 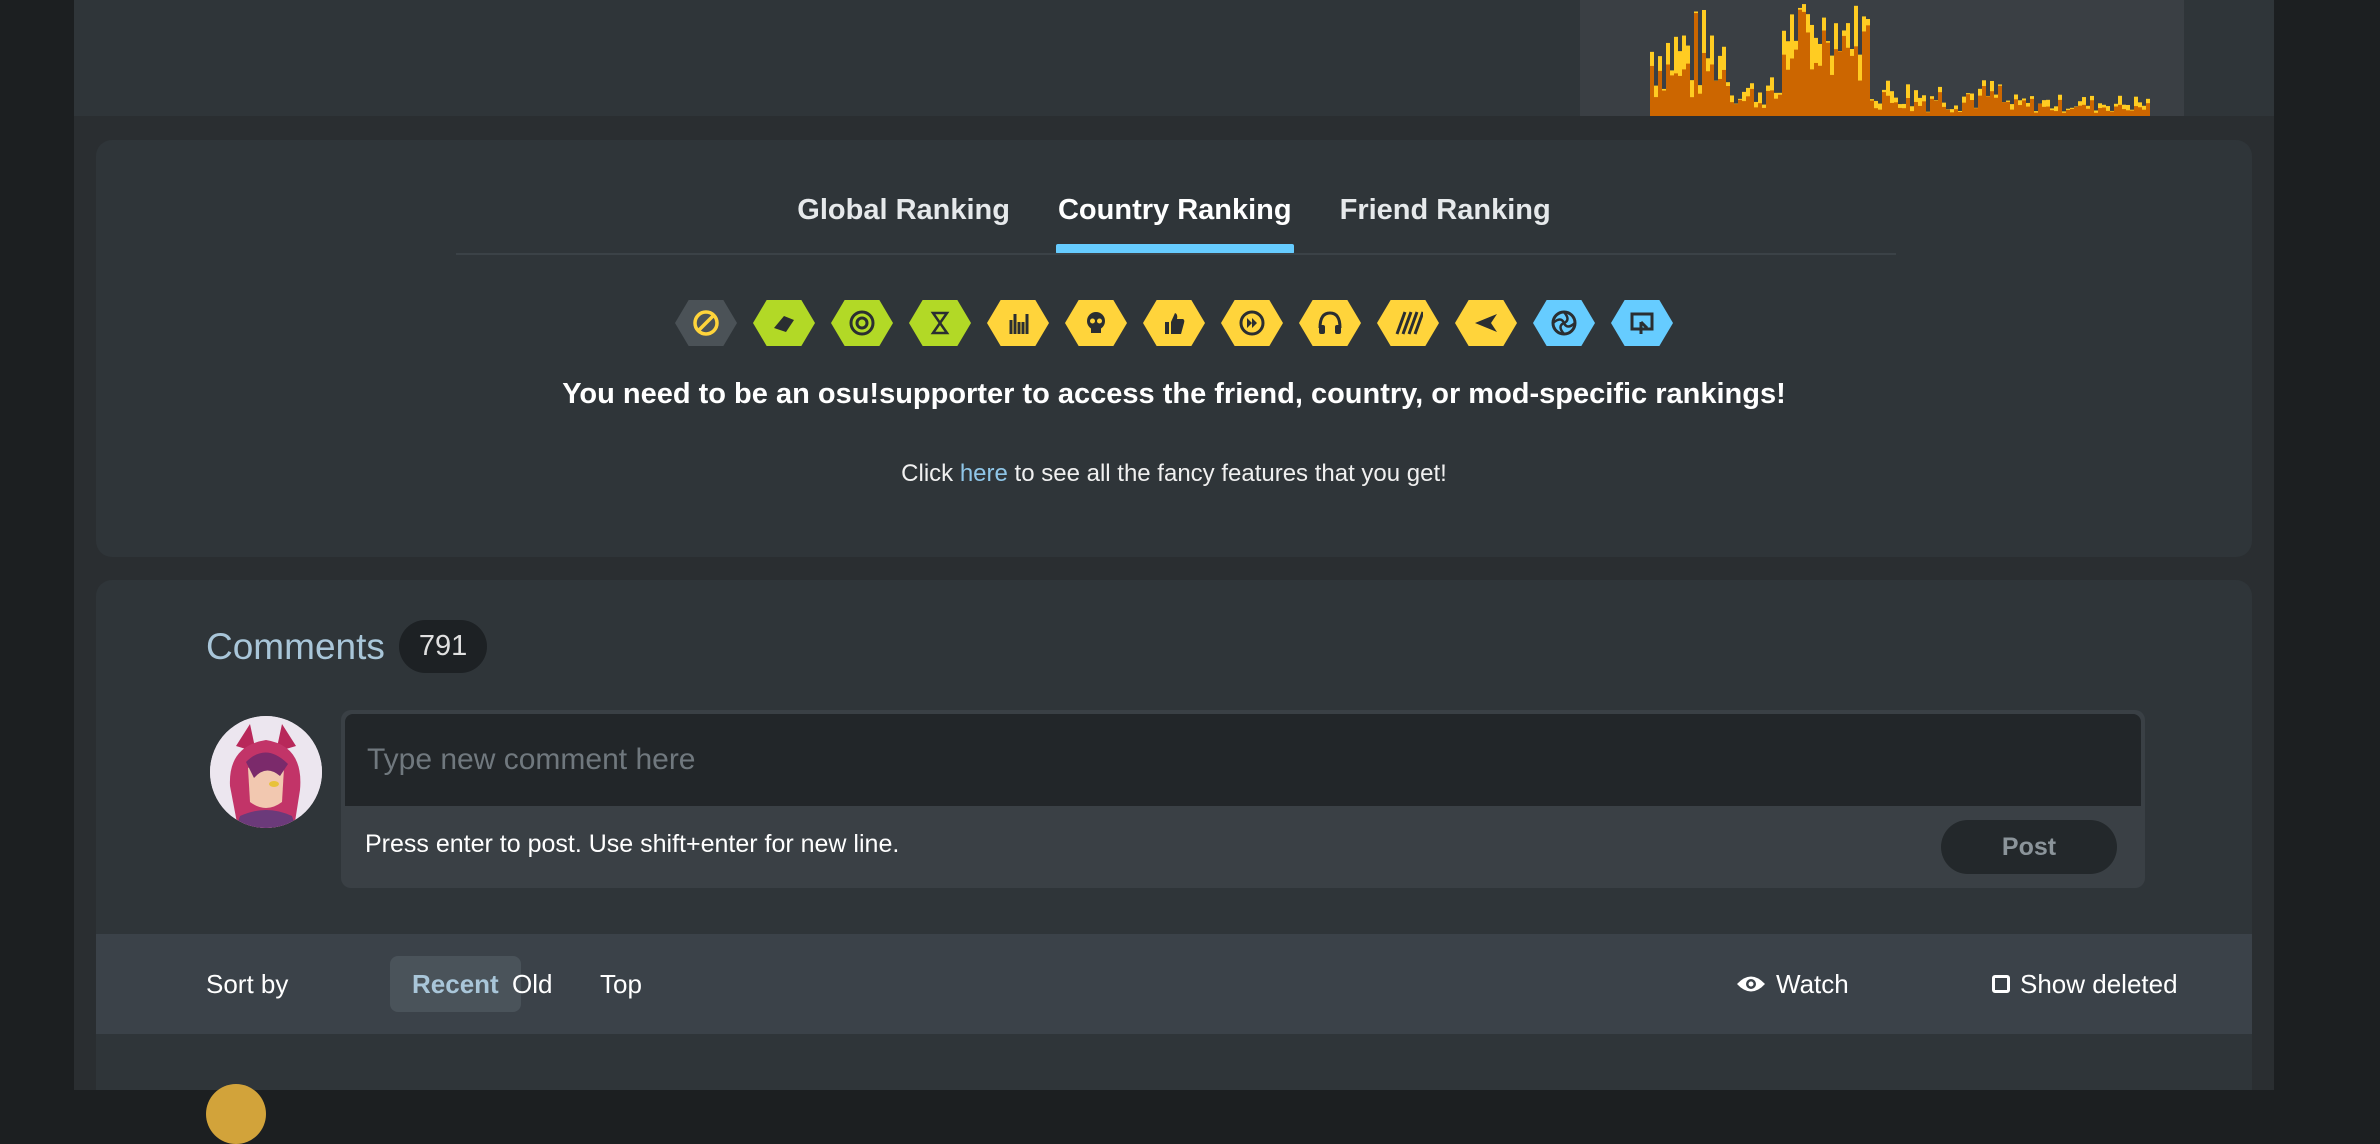 What do you see at coordinates (984, 473) in the screenshot?
I see `supporter-here-link: here` at bounding box center [984, 473].